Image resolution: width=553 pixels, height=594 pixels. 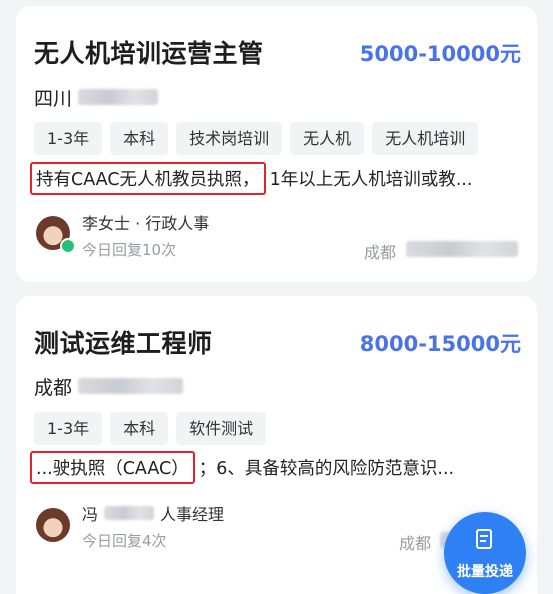 I want to click on redacted-address, so click(x=462, y=249).